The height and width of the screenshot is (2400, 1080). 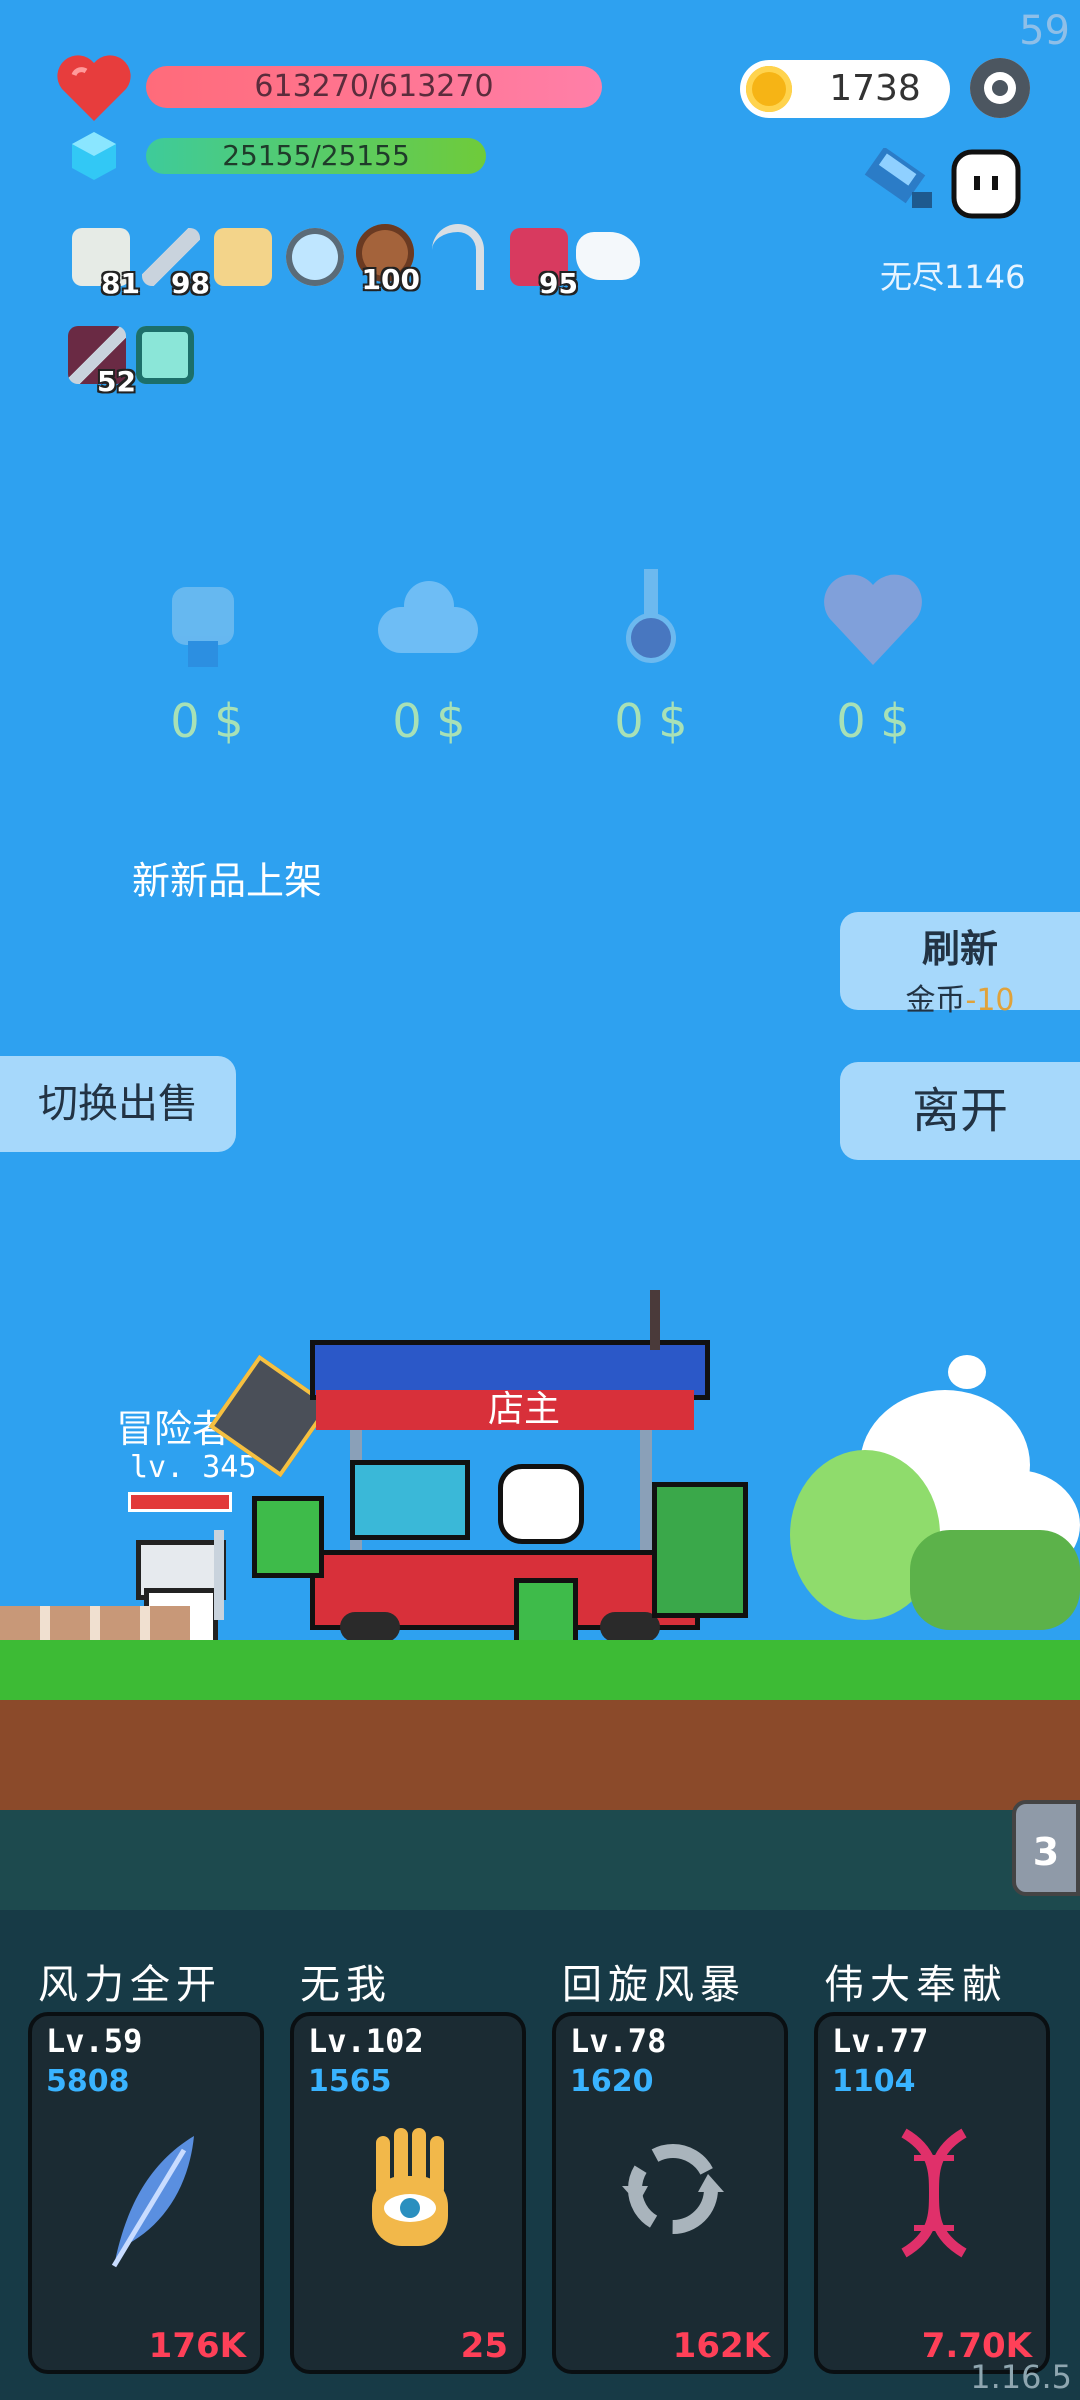 What do you see at coordinates (541, 1504) in the screenshot?
I see `shopkeeper-sprite` at bounding box center [541, 1504].